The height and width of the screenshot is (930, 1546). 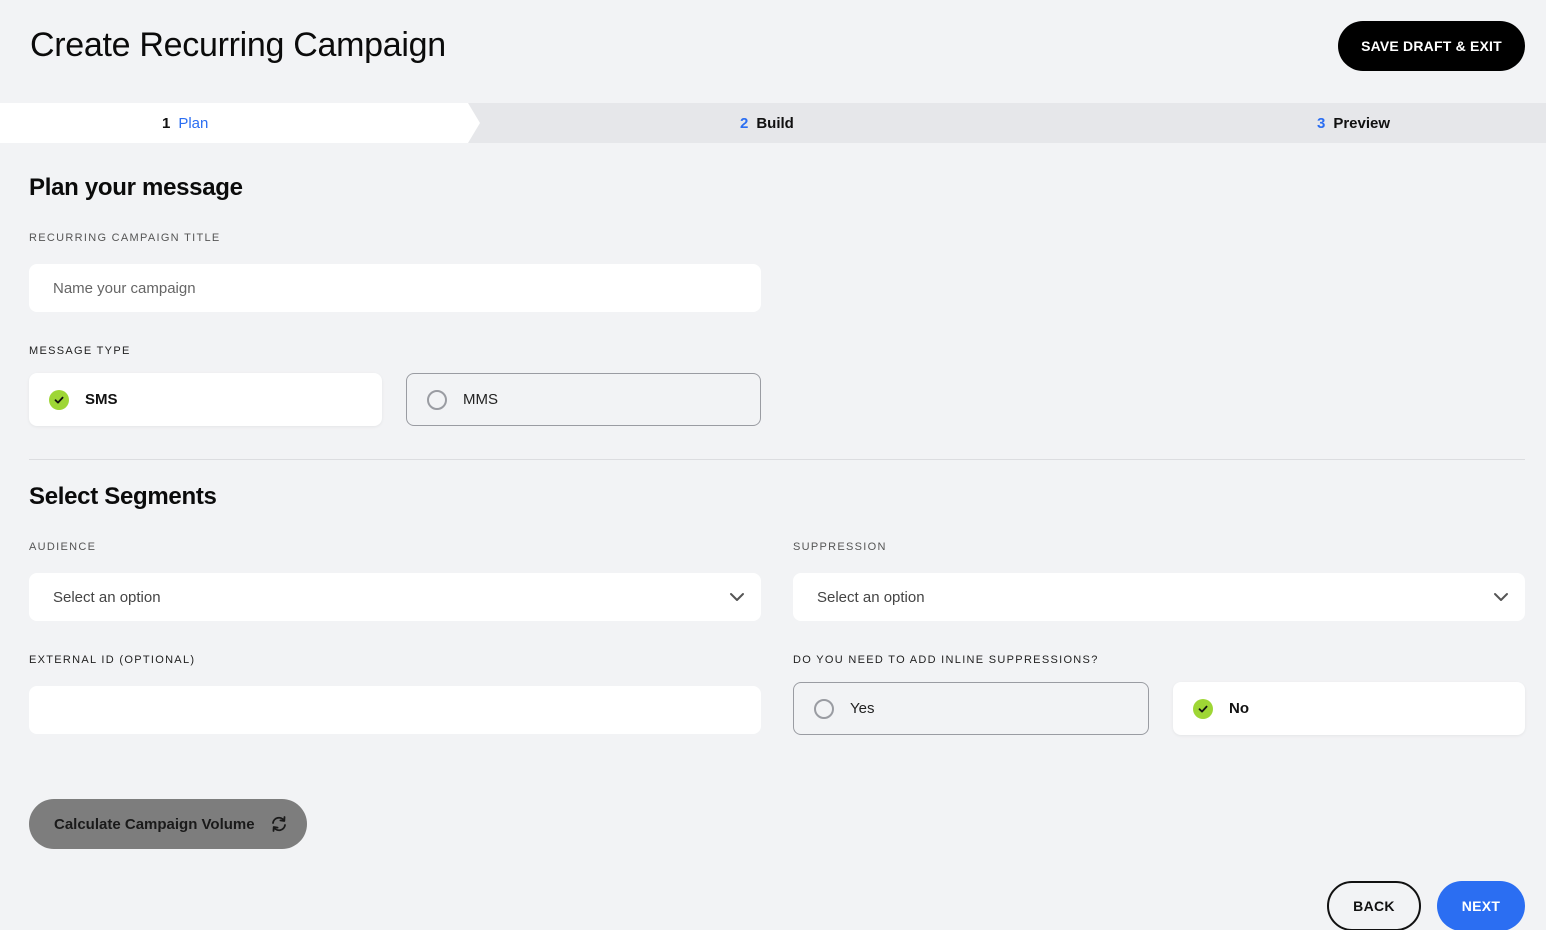 What do you see at coordinates (238, 45) in the screenshot?
I see `page-title: Create Recurring Campaign` at bounding box center [238, 45].